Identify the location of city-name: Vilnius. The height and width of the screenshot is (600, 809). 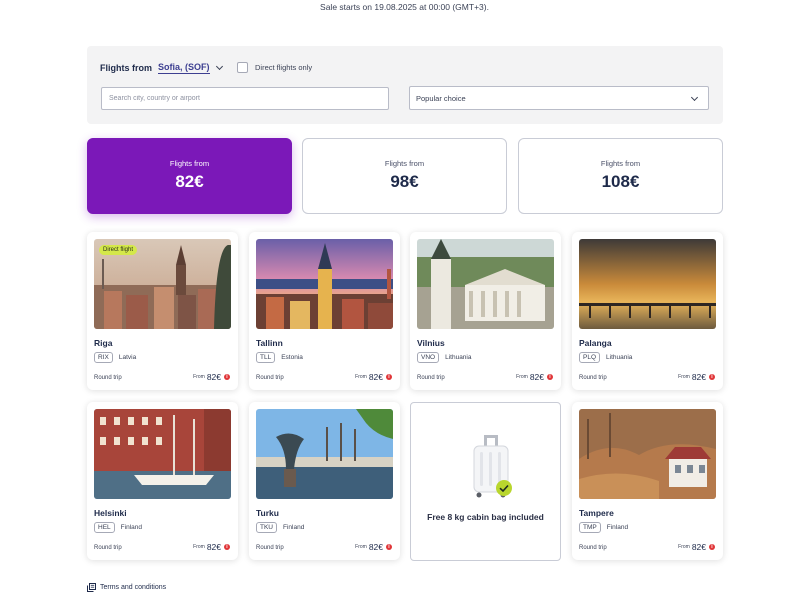
(431, 343).